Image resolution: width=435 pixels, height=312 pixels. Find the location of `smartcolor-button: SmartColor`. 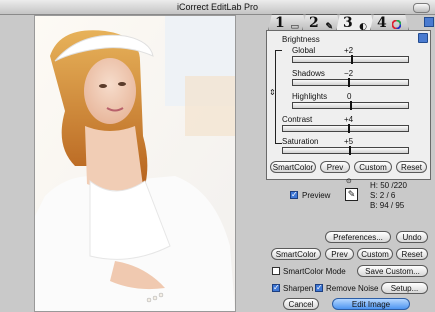

smartcolor-button: SmartColor is located at coordinates (296, 254).